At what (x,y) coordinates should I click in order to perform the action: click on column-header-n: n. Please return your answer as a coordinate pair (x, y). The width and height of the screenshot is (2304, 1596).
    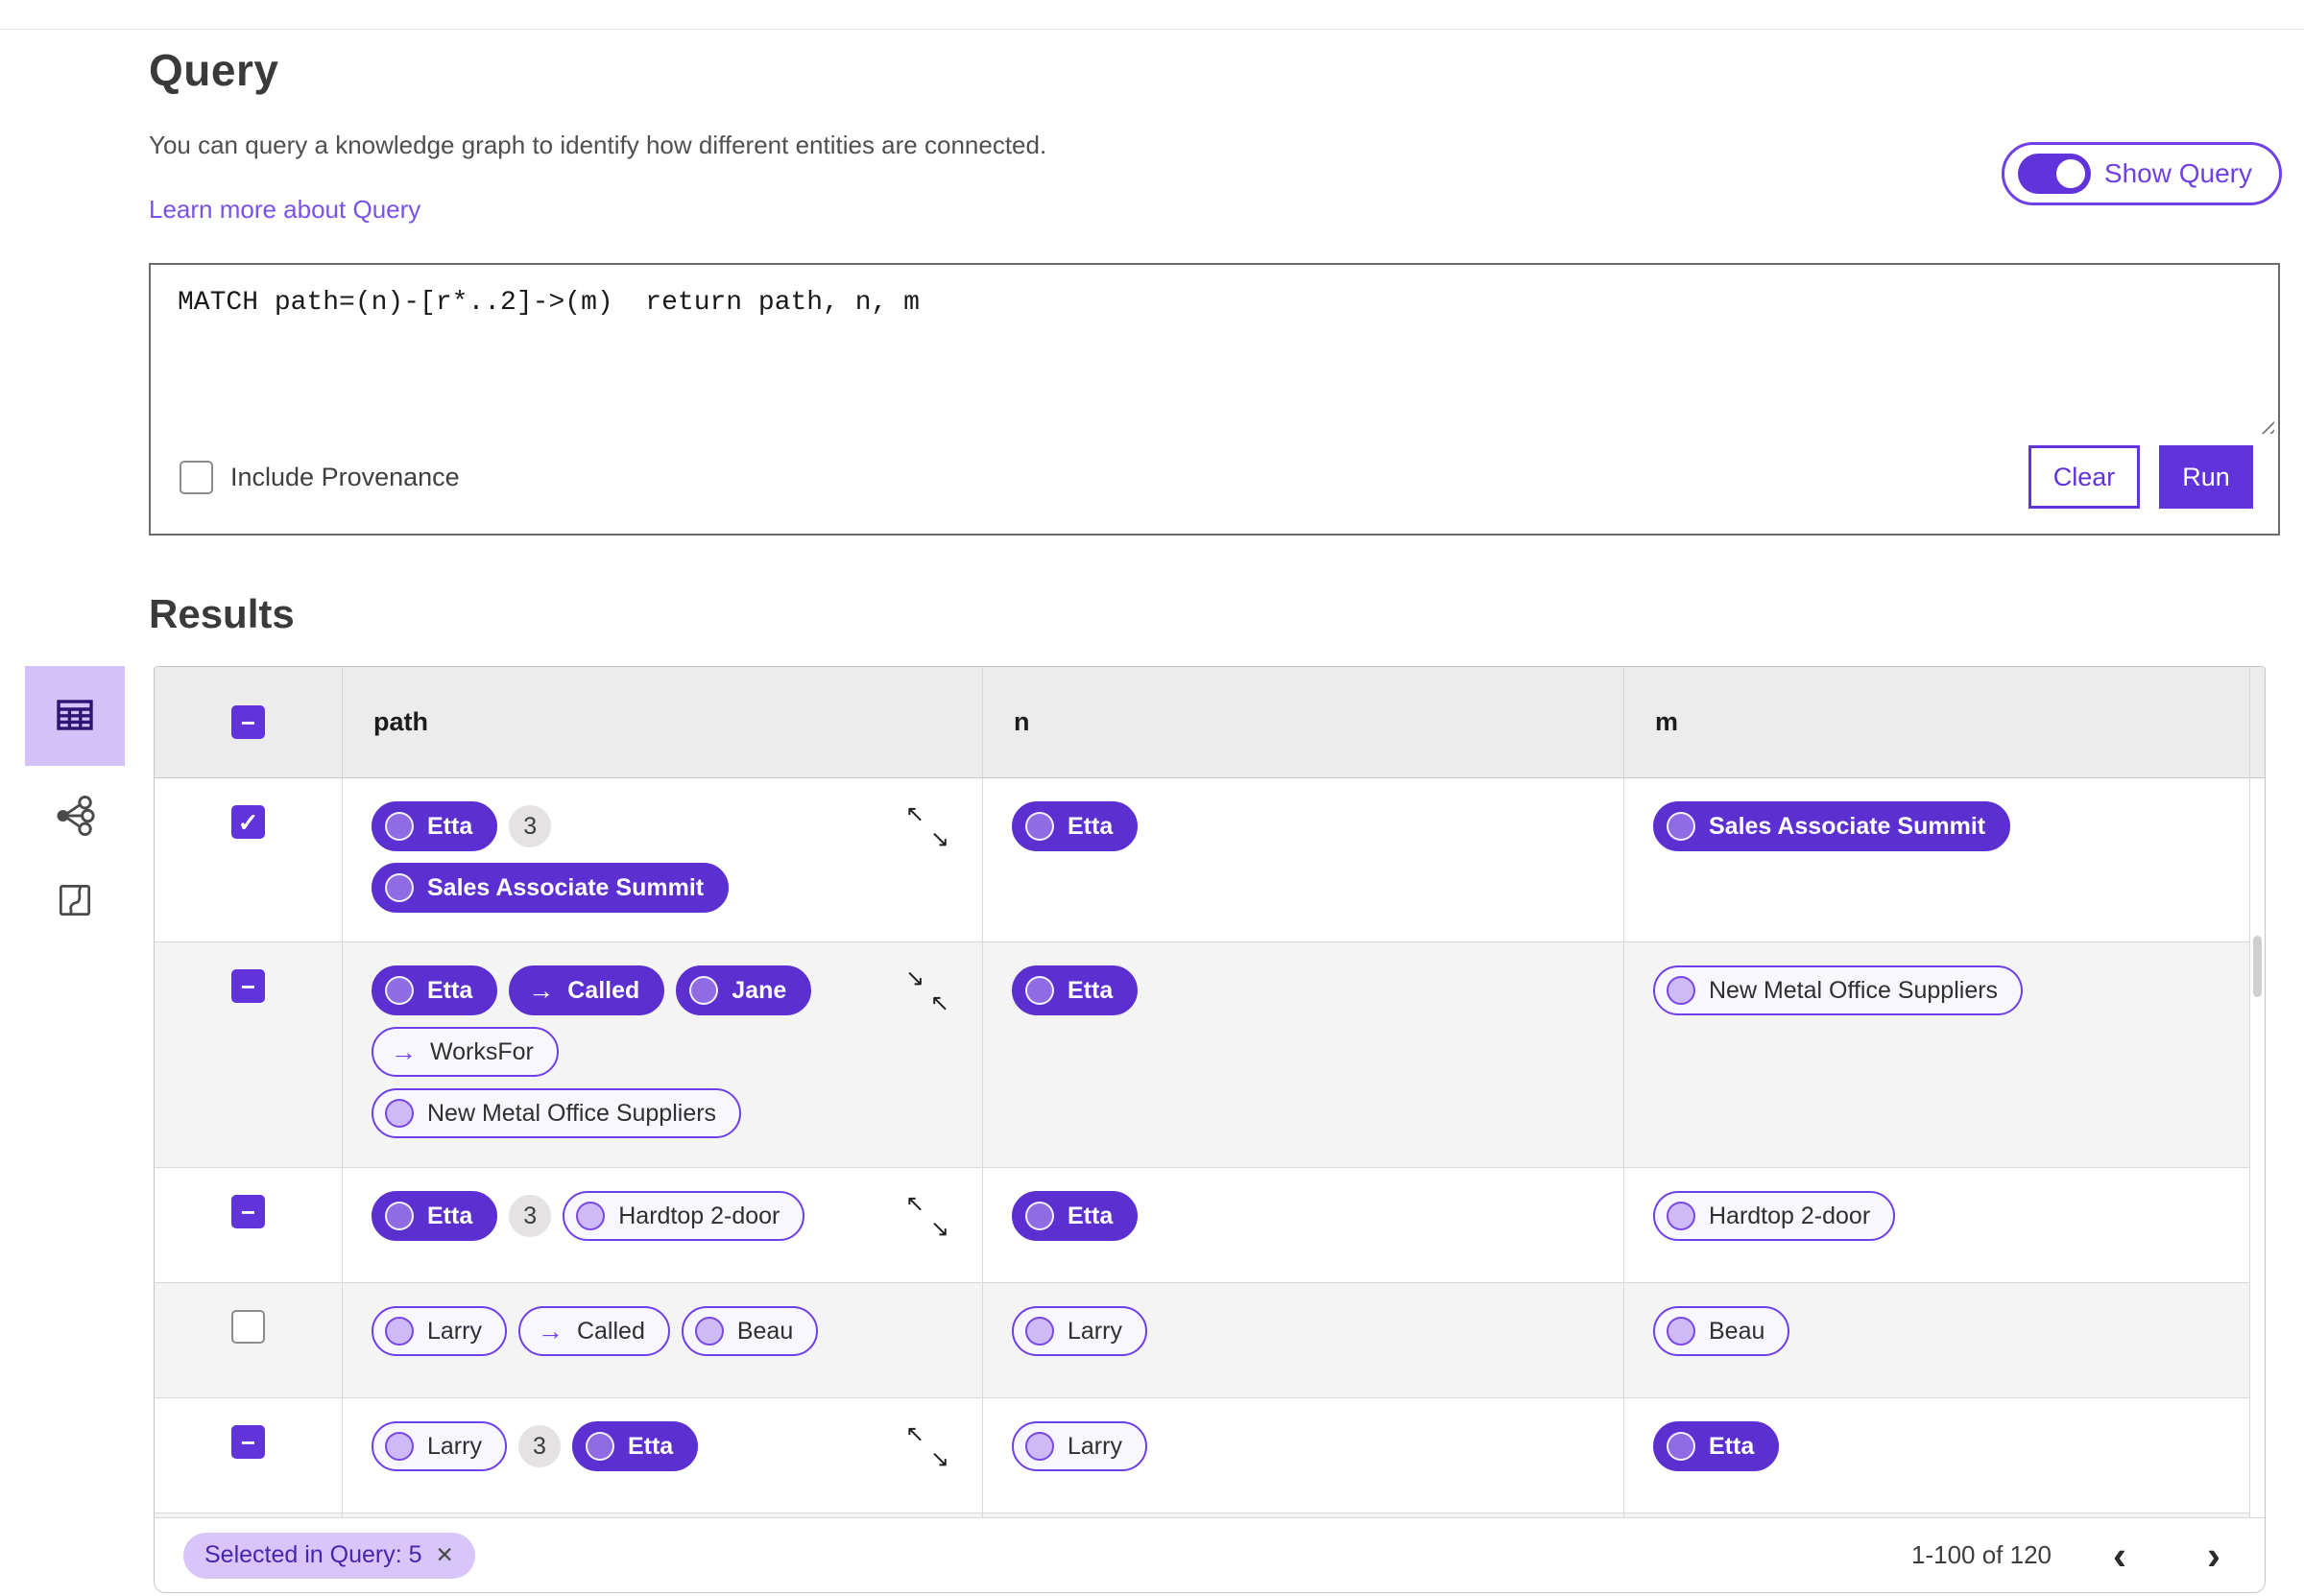
    Looking at the image, I should click on (1302, 722).